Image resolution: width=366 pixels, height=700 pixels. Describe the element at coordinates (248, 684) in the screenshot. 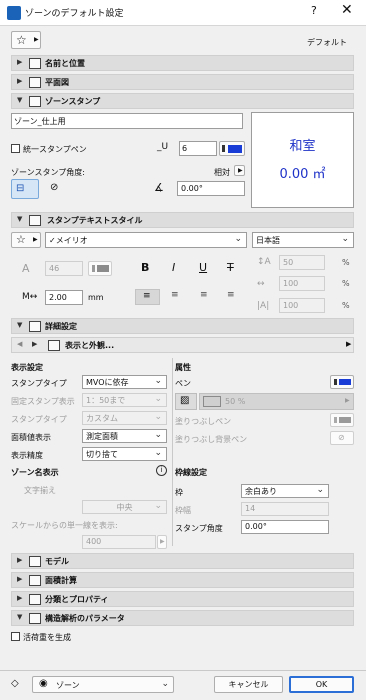

I see `cancel-button: キャンセル` at that location.